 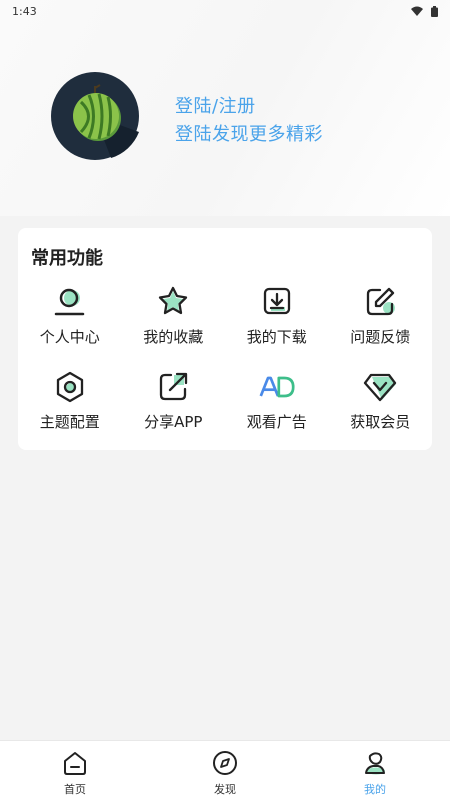 What do you see at coordinates (249, 133) in the screenshot?
I see `login-subtitle: 登陆发现更多精彩` at bounding box center [249, 133].